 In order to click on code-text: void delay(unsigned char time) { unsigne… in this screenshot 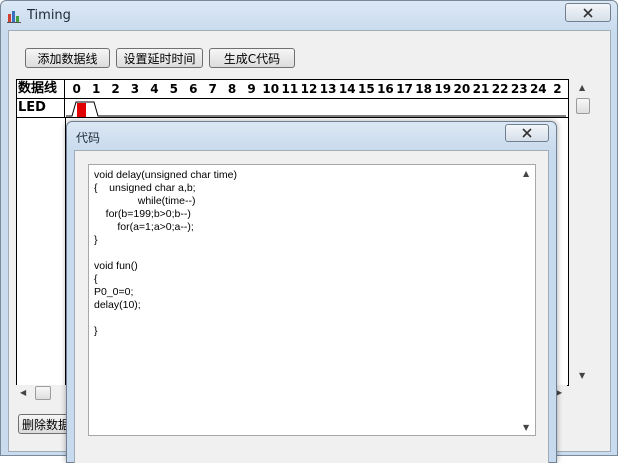, I will do `click(165, 253)`.